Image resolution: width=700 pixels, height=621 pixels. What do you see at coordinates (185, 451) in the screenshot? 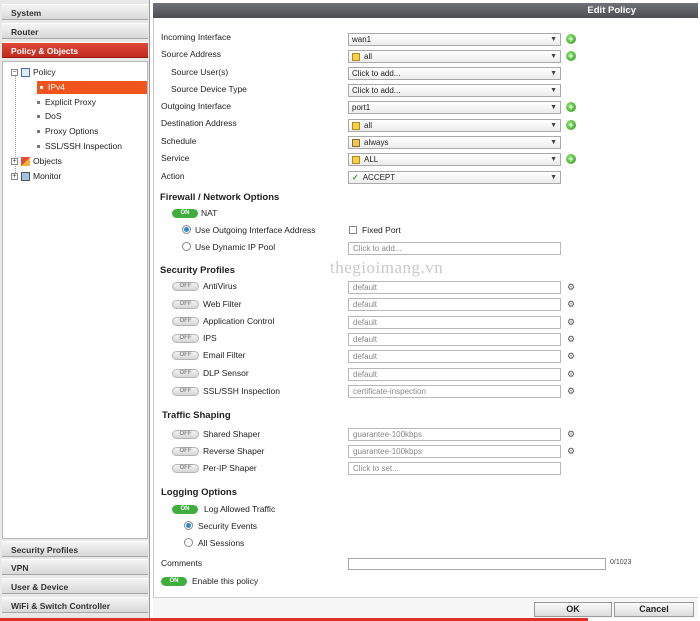
I see `reverse-shaper-toggle: OFF` at bounding box center [185, 451].